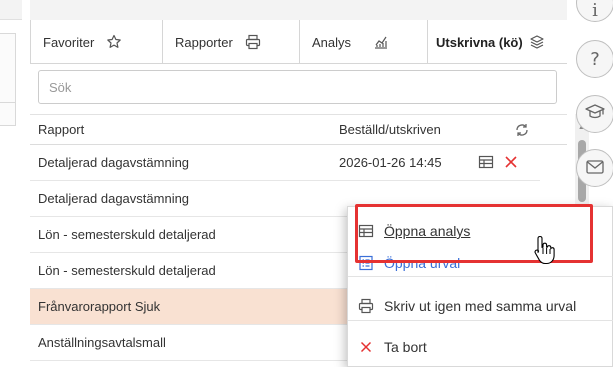 Image resolution: width=613 pixels, height=367 pixels. Describe the element at coordinates (480, 347) in the screenshot. I see `menu-item-delete: Ta bort` at that location.